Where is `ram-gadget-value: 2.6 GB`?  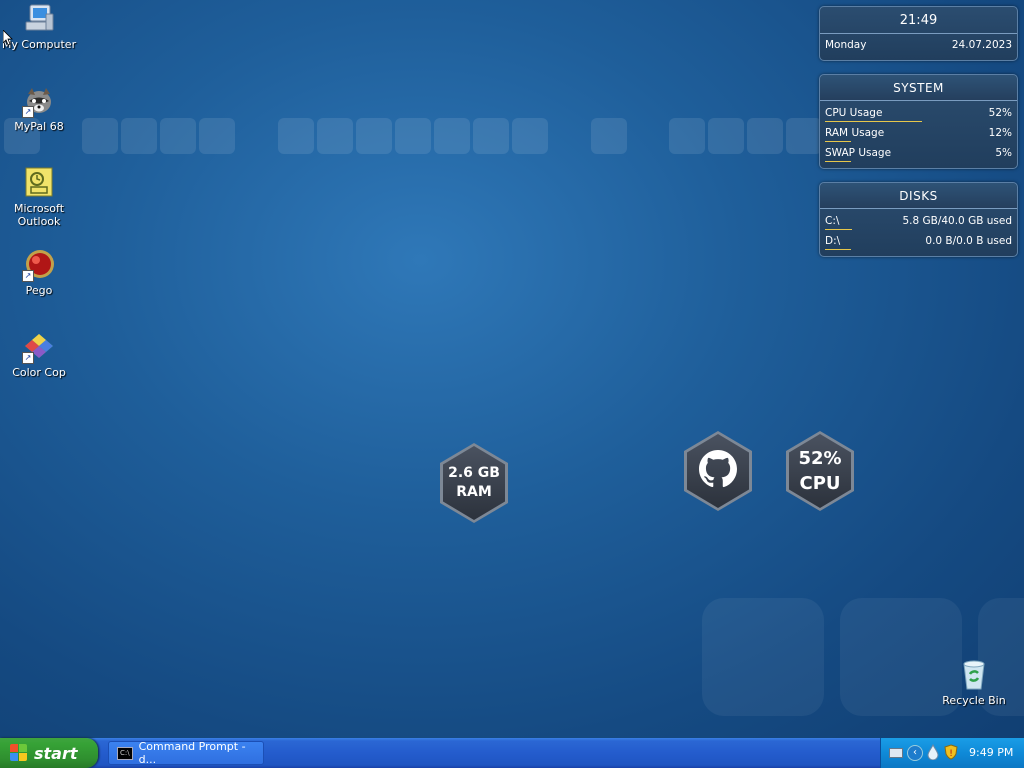 ram-gadget-value: 2.6 GB is located at coordinates (474, 473).